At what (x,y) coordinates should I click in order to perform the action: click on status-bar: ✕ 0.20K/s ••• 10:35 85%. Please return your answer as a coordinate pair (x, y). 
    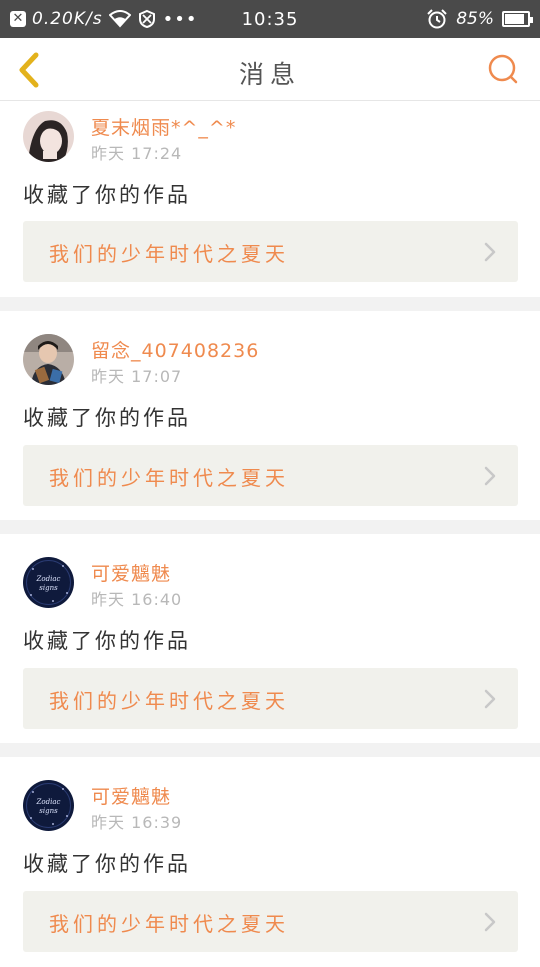
    Looking at the image, I should click on (270, 19).